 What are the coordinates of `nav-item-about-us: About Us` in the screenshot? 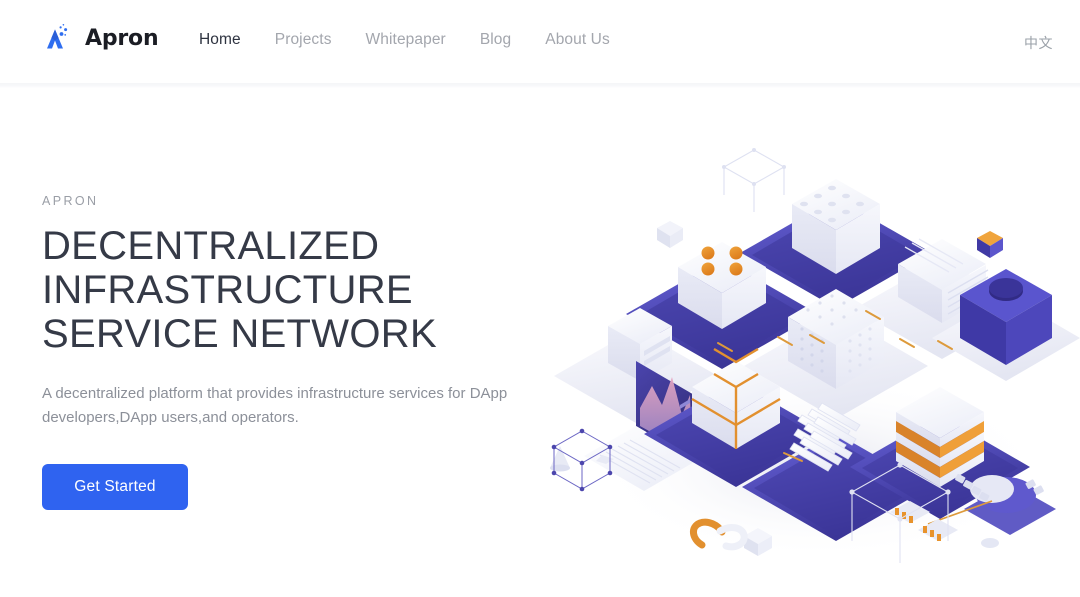 It's located at (577, 40).